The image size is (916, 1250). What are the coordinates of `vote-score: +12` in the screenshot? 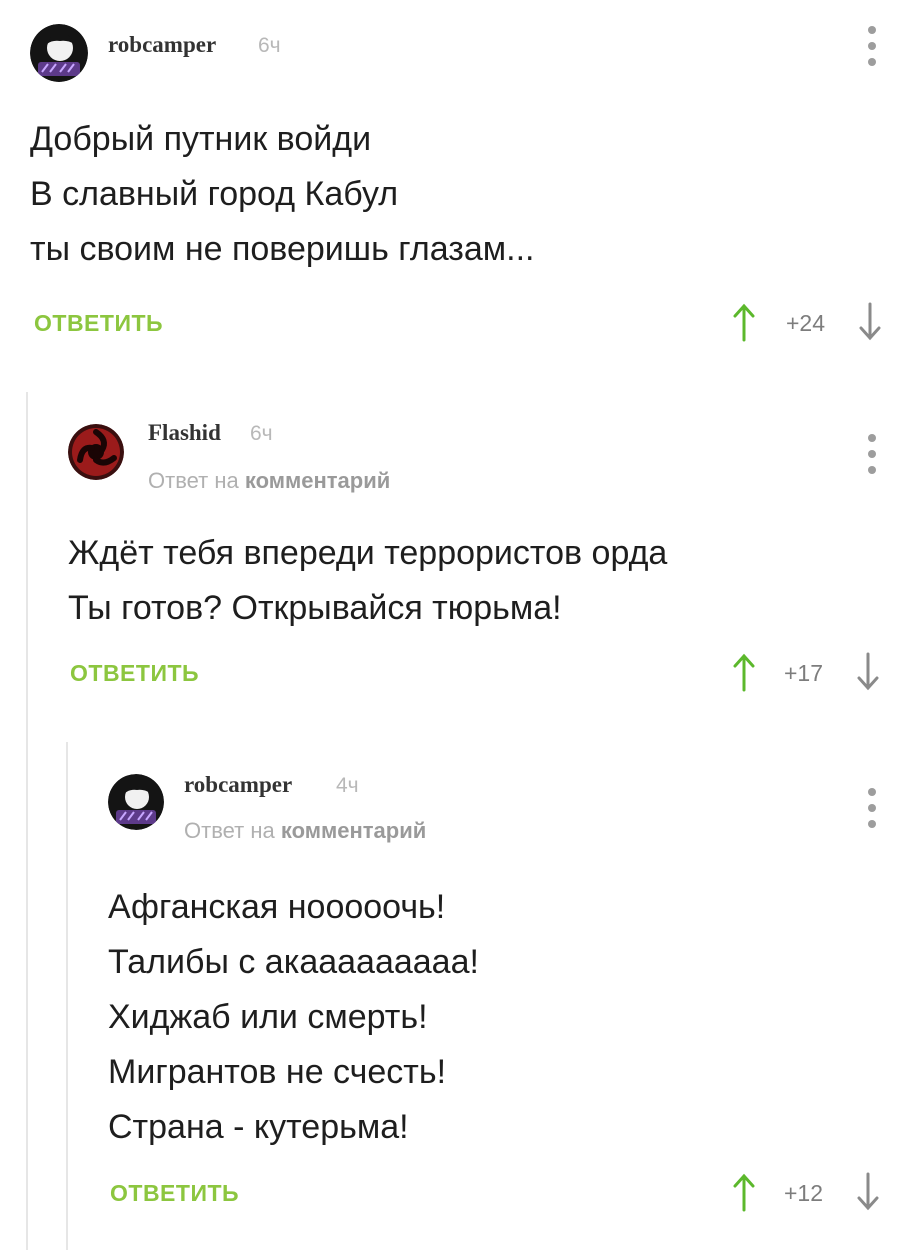 It's located at (804, 1193).